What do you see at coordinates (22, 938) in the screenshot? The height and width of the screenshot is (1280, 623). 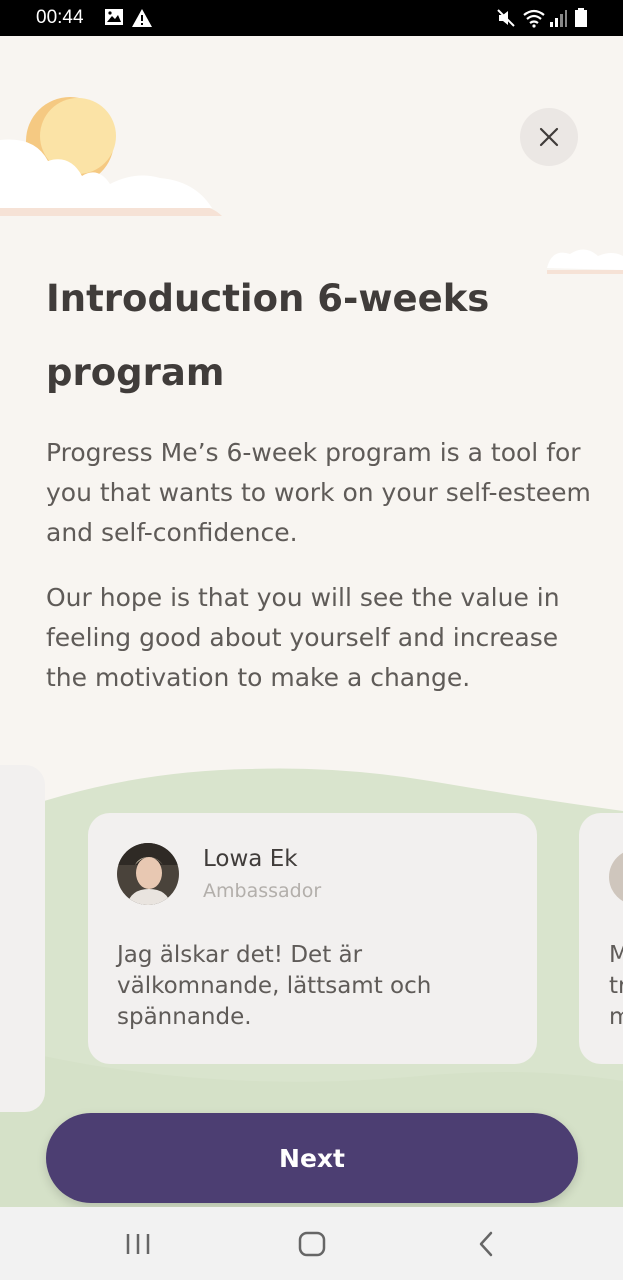 I see `previous-testimonial-card` at bounding box center [22, 938].